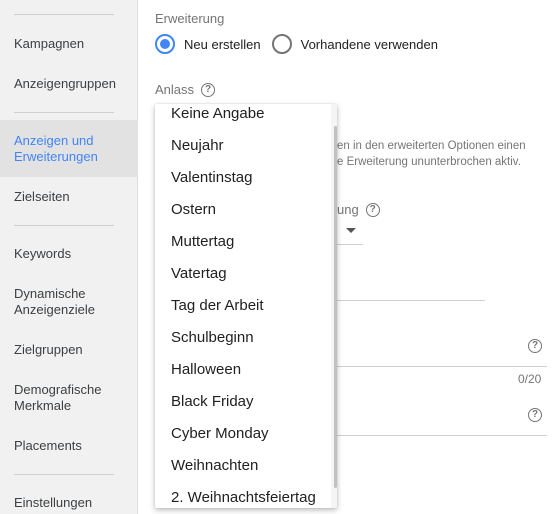 The width and height of the screenshot is (560, 514). Describe the element at coordinates (243, 117) in the screenshot. I see `dropdown-option: Keine Angabe` at that location.